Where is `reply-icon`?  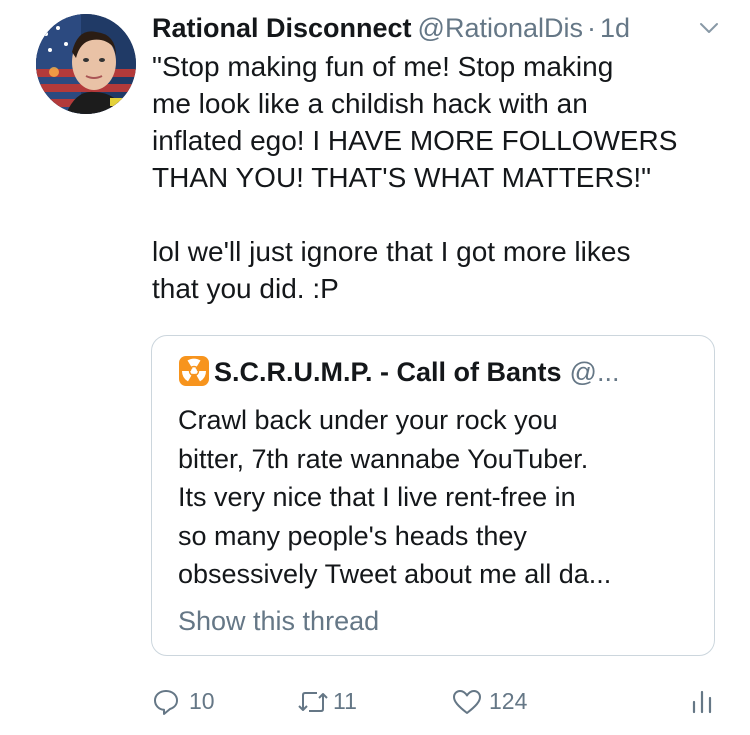 reply-icon is located at coordinates (166, 702).